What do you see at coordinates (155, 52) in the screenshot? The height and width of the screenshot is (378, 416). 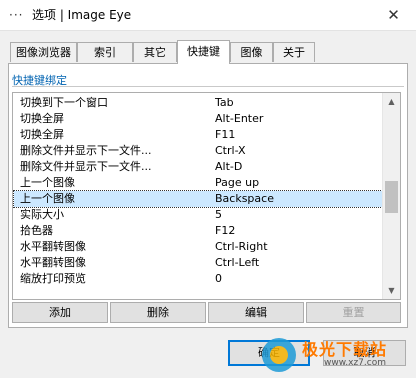 I see `tab-other: 其它` at bounding box center [155, 52].